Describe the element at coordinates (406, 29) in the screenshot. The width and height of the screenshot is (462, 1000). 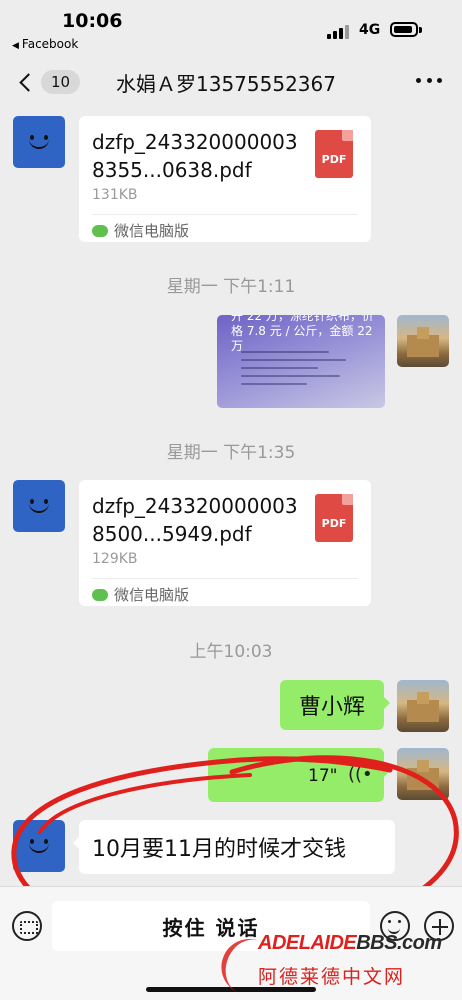
I see `battery-icon` at that location.